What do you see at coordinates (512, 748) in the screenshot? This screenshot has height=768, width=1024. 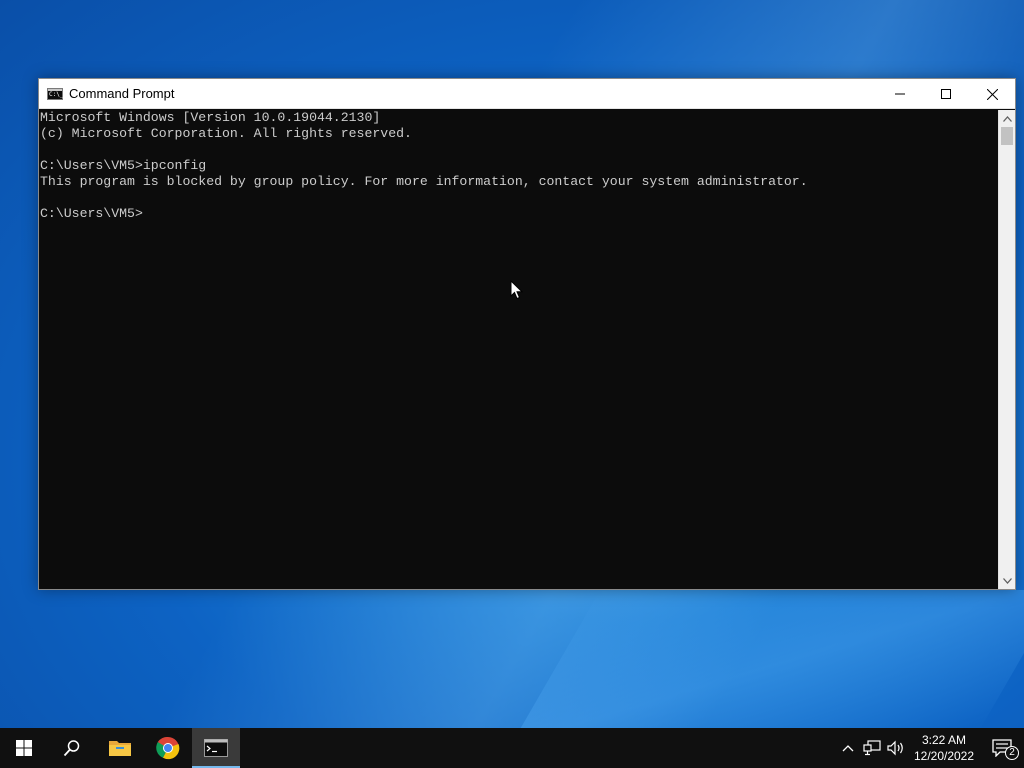 I see `taskbar: 3:22 AM 12/20/2022 2` at bounding box center [512, 748].